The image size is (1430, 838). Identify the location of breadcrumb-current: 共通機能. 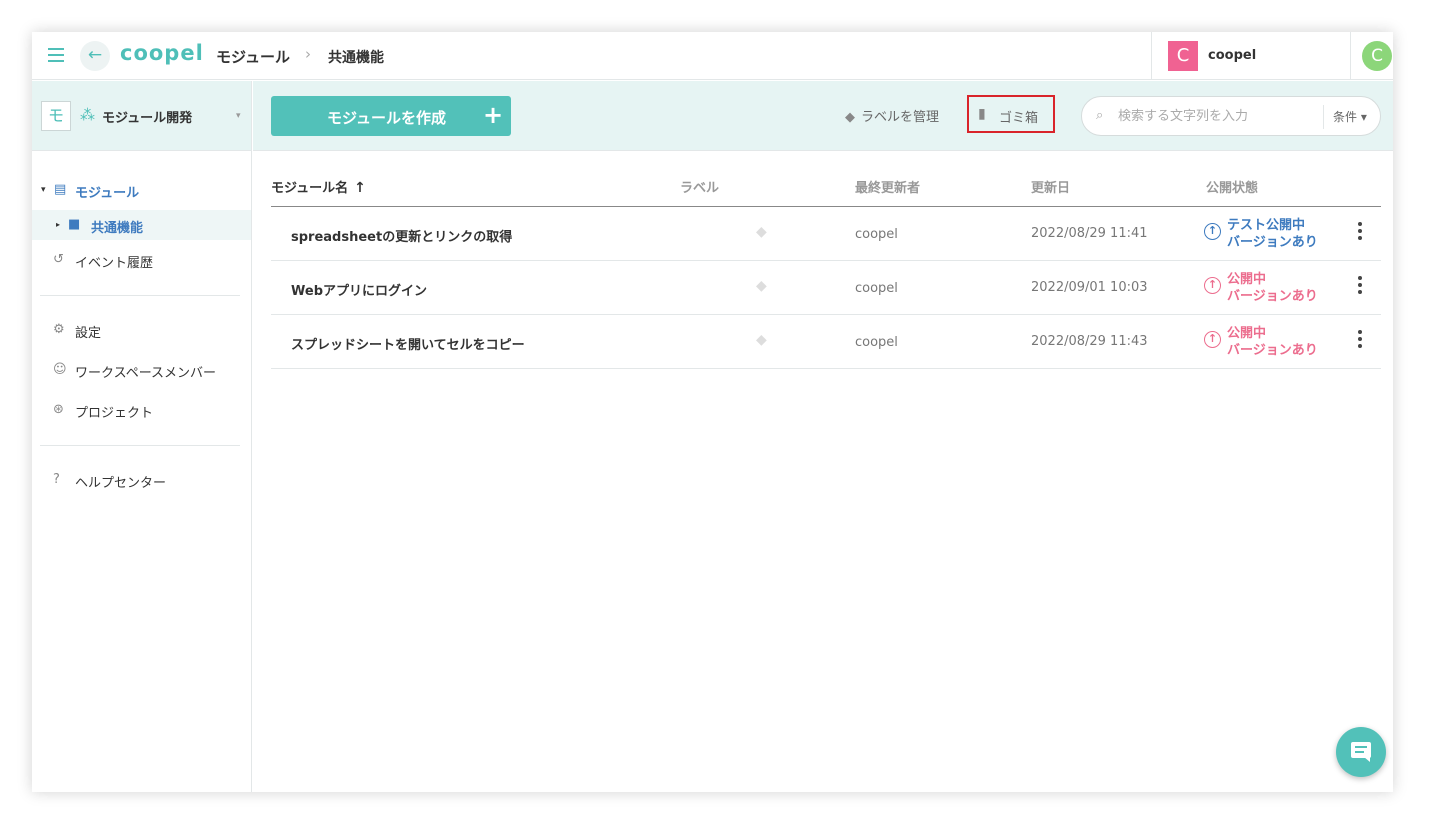
(356, 58).